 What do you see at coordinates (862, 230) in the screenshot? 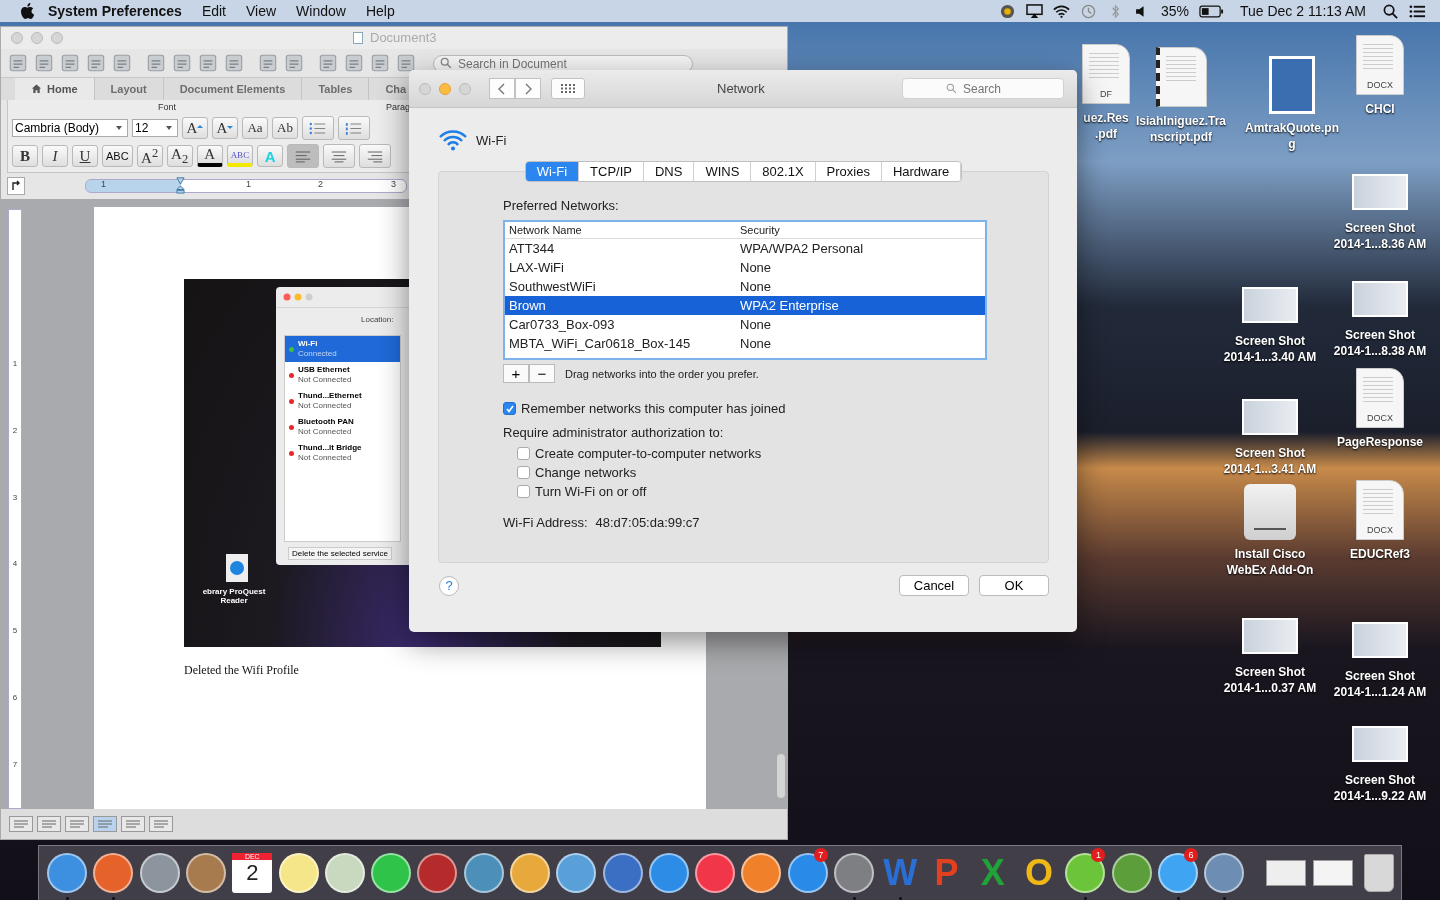
I see `column-header: Security` at bounding box center [862, 230].